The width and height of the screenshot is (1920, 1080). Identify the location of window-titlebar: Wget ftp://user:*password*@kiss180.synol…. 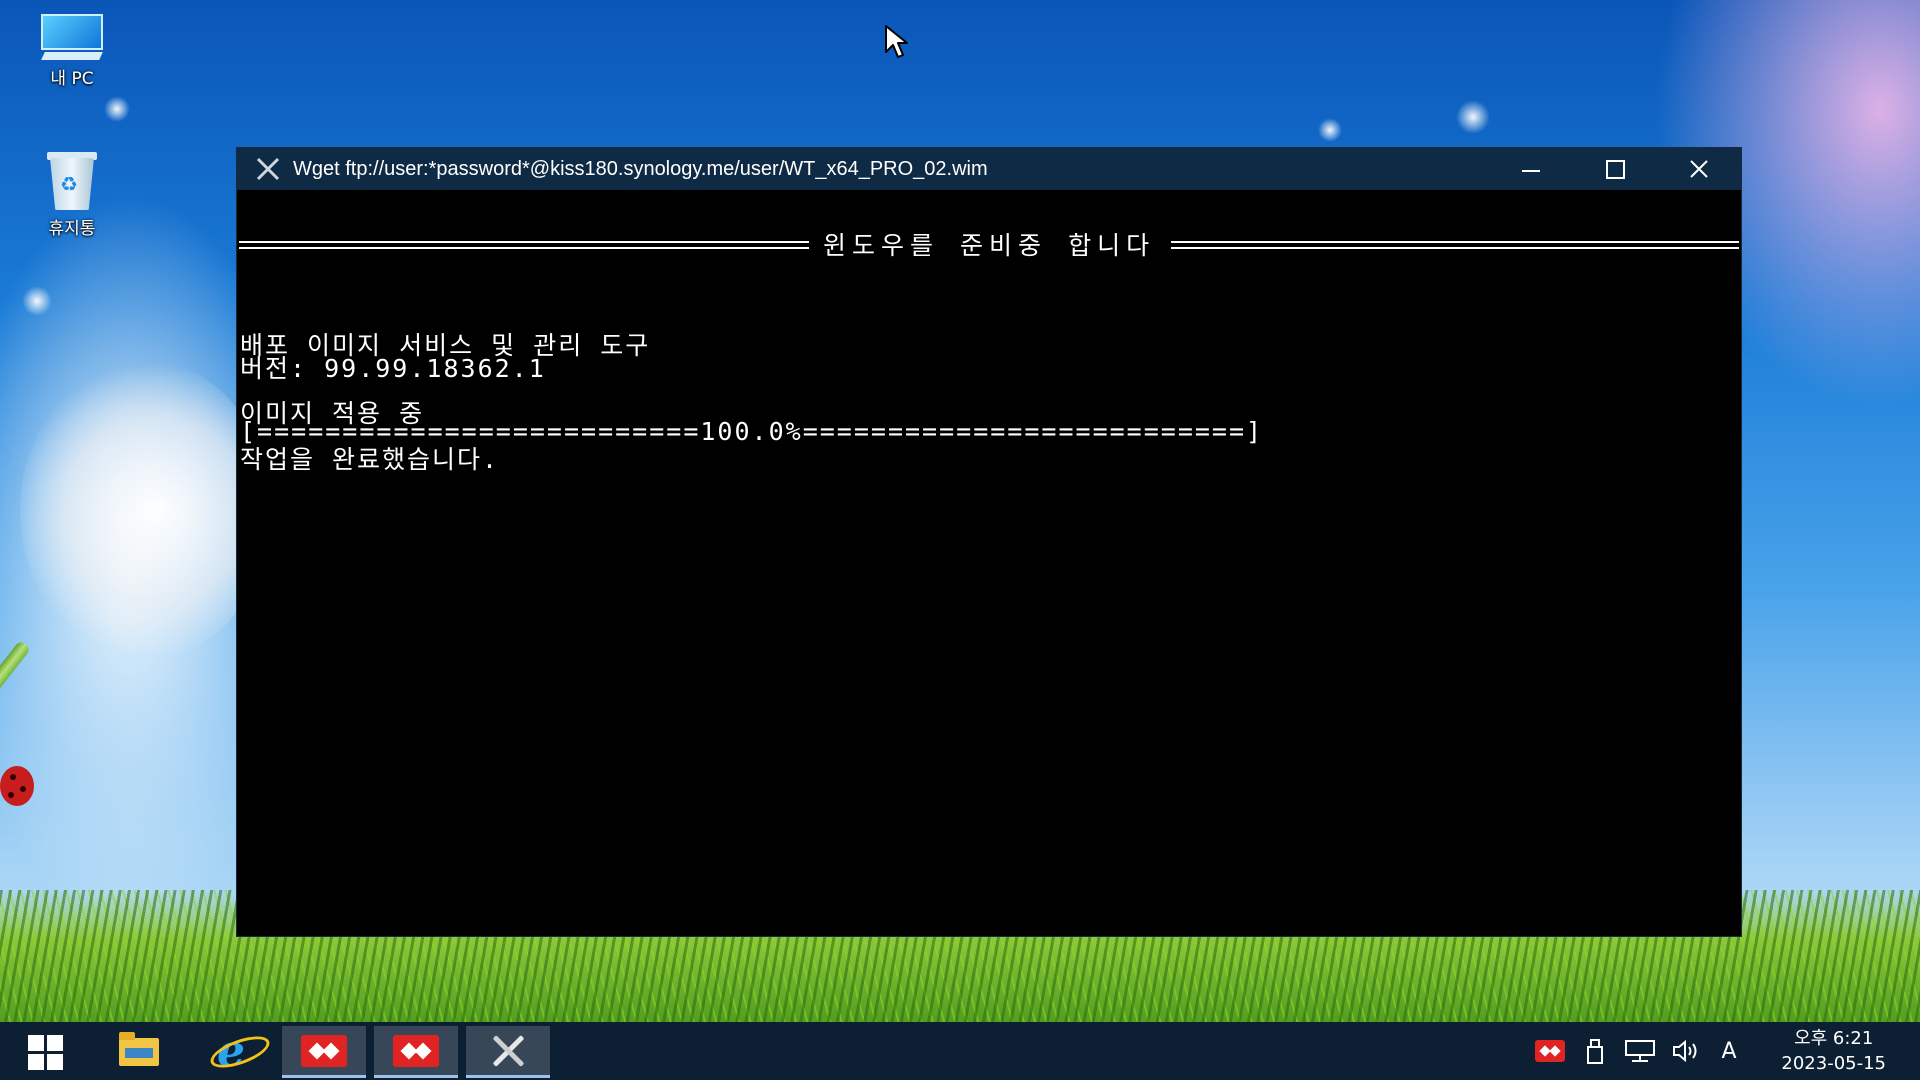
(989, 169).